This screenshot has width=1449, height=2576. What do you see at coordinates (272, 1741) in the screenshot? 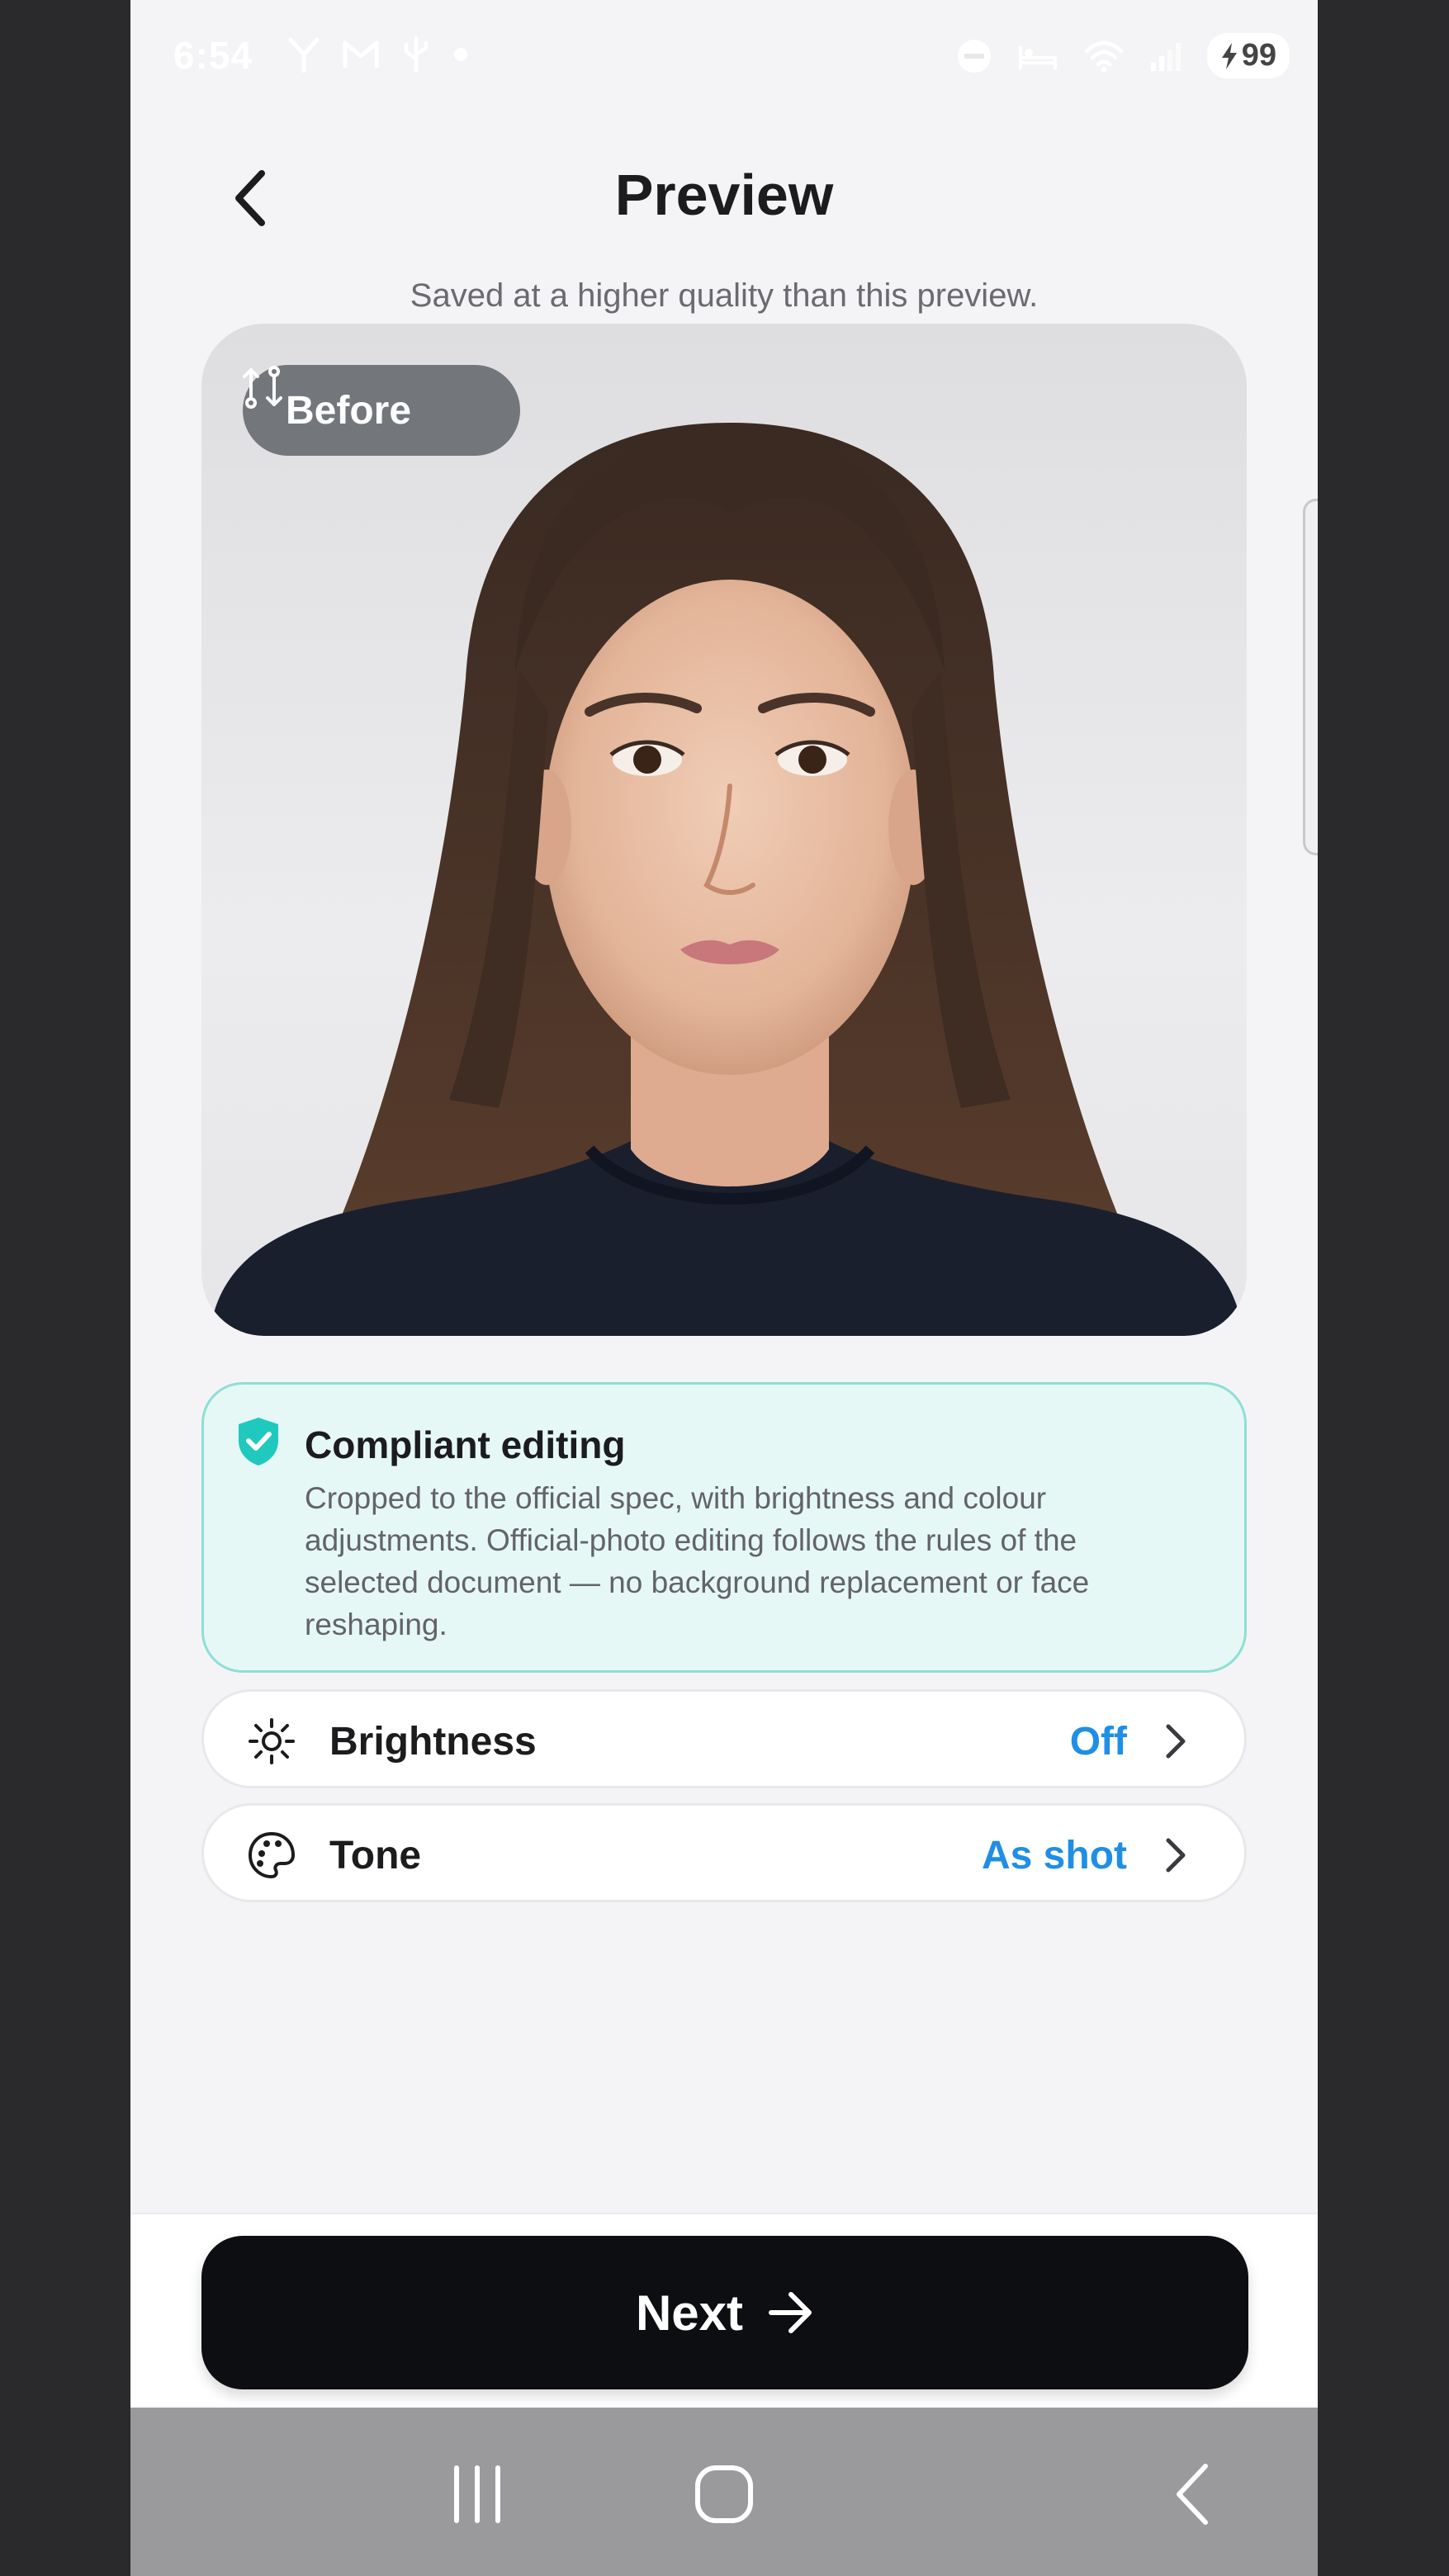
I see `sun-icon` at bounding box center [272, 1741].